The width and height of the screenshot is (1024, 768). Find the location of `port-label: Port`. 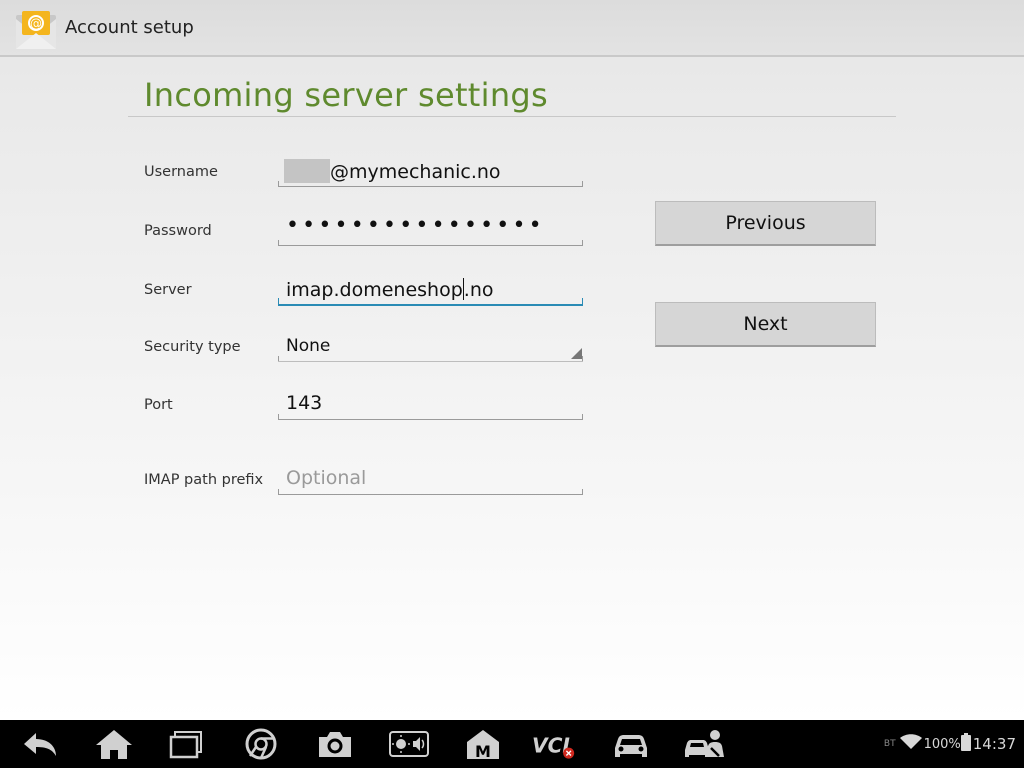

port-label: Port is located at coordinates (158, 405).